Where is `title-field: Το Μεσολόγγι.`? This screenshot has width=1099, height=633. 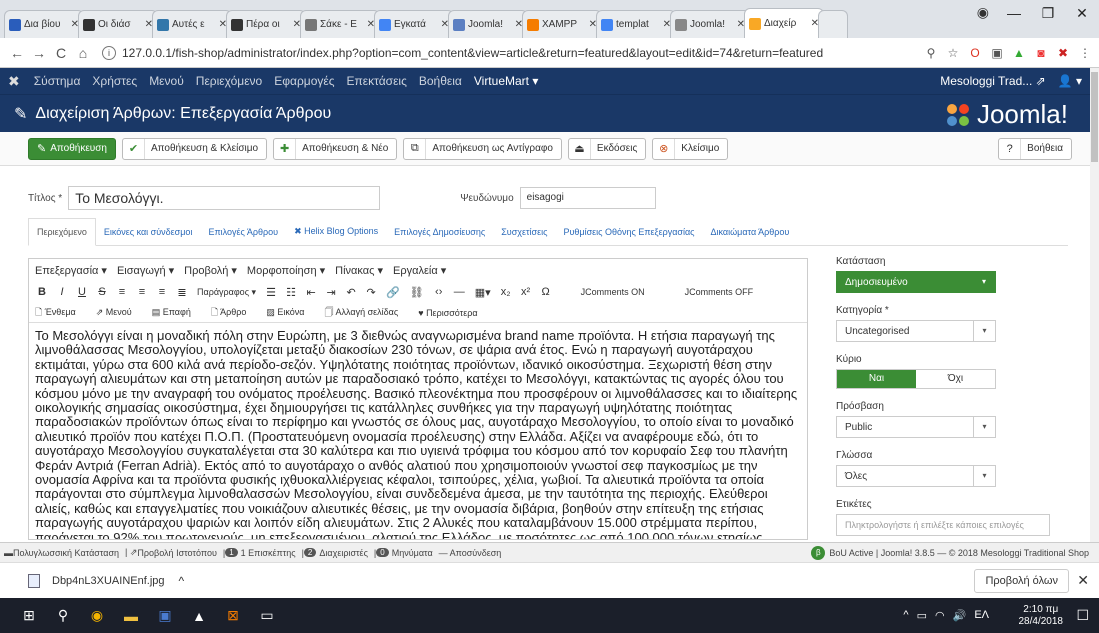
title-field: Το Μεσολόγγι. is located at coordinates (224, 198).